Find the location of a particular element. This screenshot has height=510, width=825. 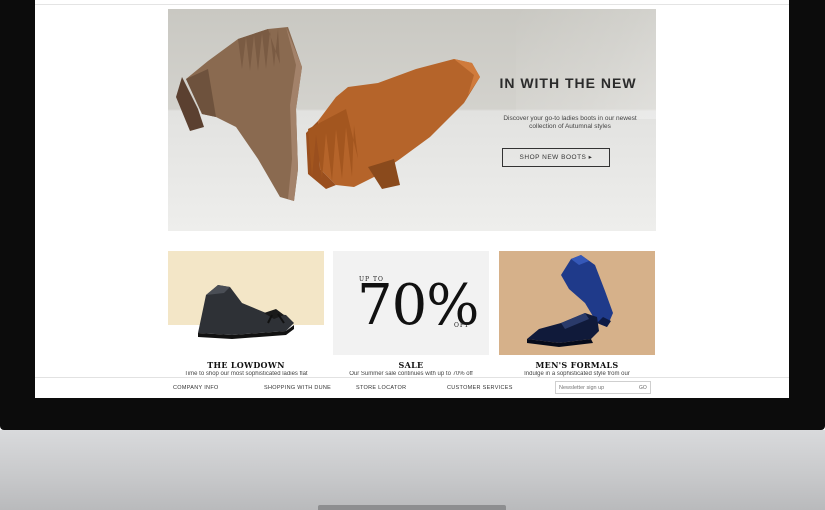

footer-link-company-info: COMPANY INFO is located at coordinates (196, 388).